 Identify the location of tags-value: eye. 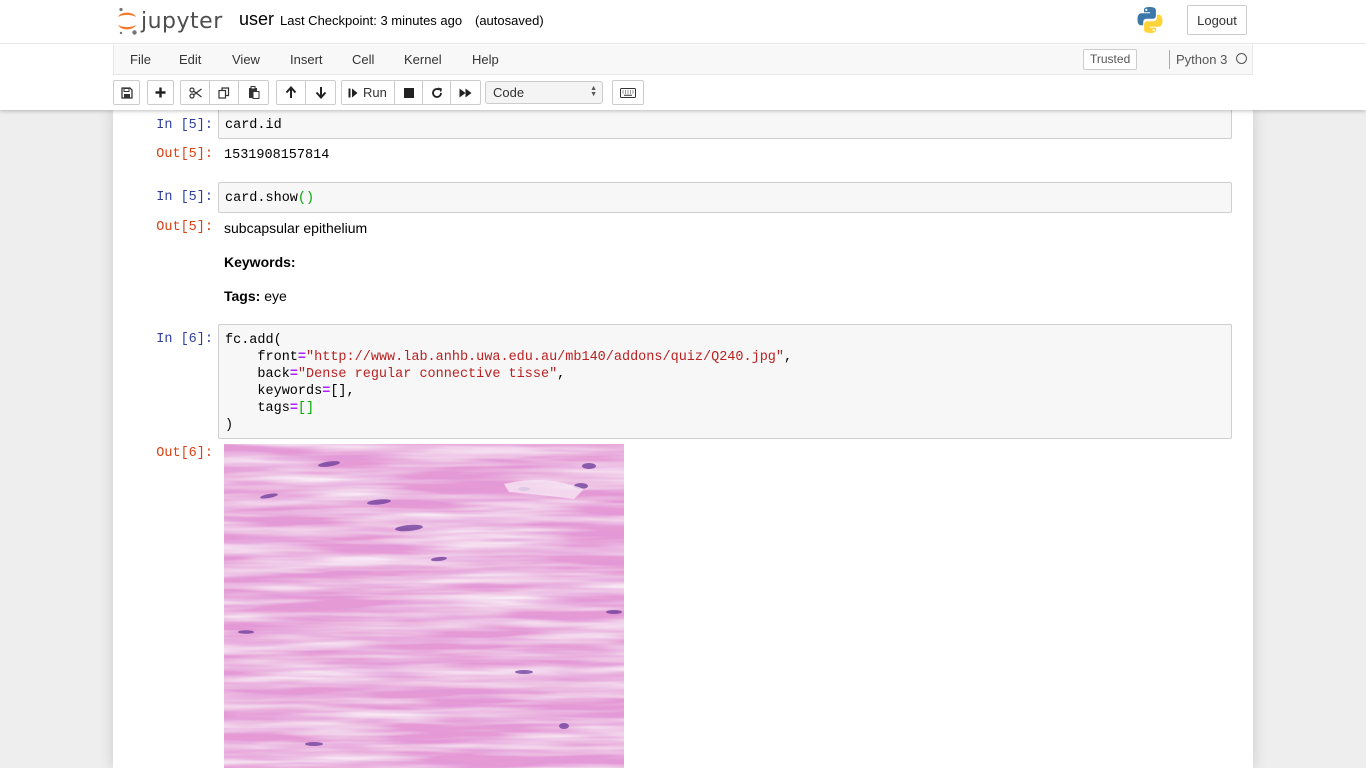
(275, 296).